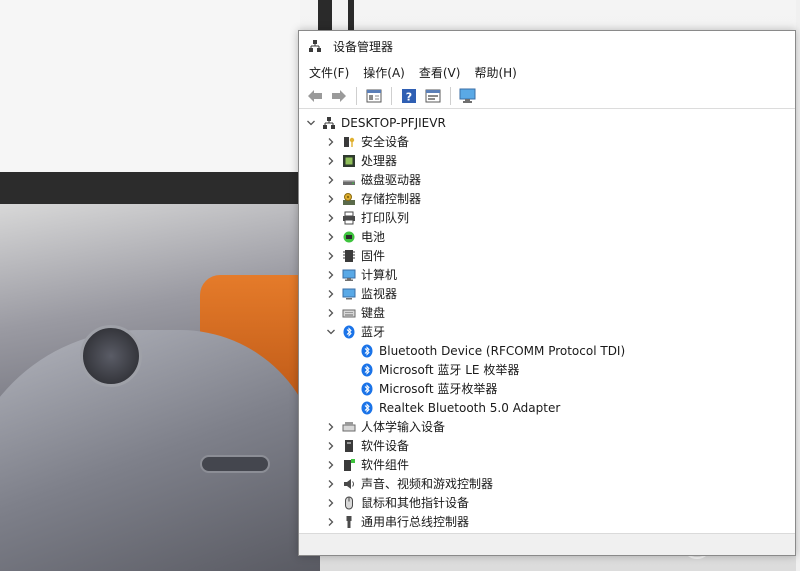  Describe the element at coordinates (349, 446) in the screenshot. I see `software-device-icon` at that location.